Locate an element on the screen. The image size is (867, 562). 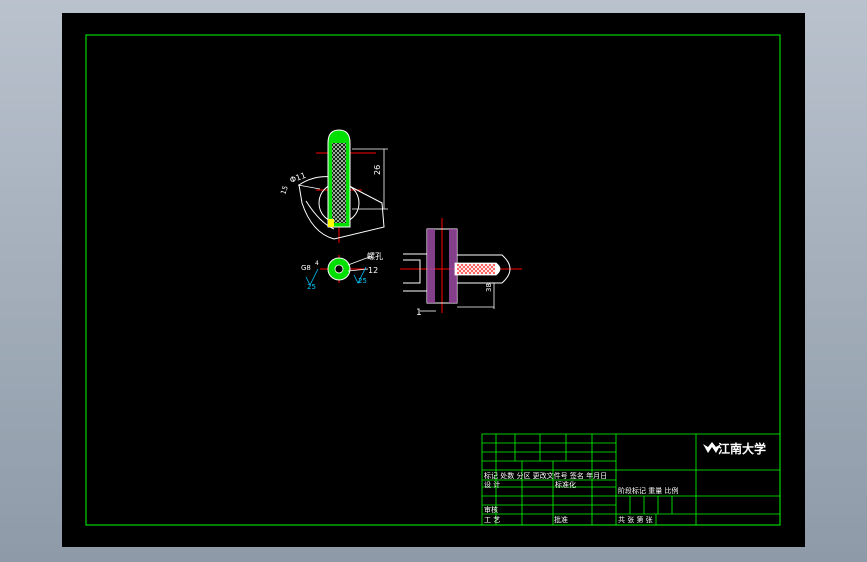
title-sheets: 共 张 第 张 is located at coordinates (635, 519).